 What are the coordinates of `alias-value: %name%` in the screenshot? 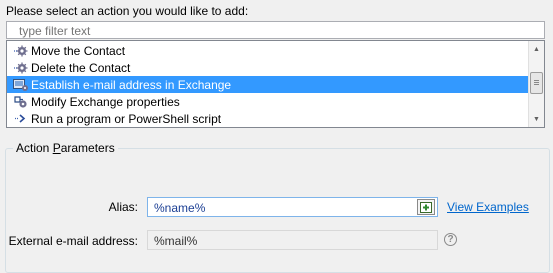 It's located at (180, 208).